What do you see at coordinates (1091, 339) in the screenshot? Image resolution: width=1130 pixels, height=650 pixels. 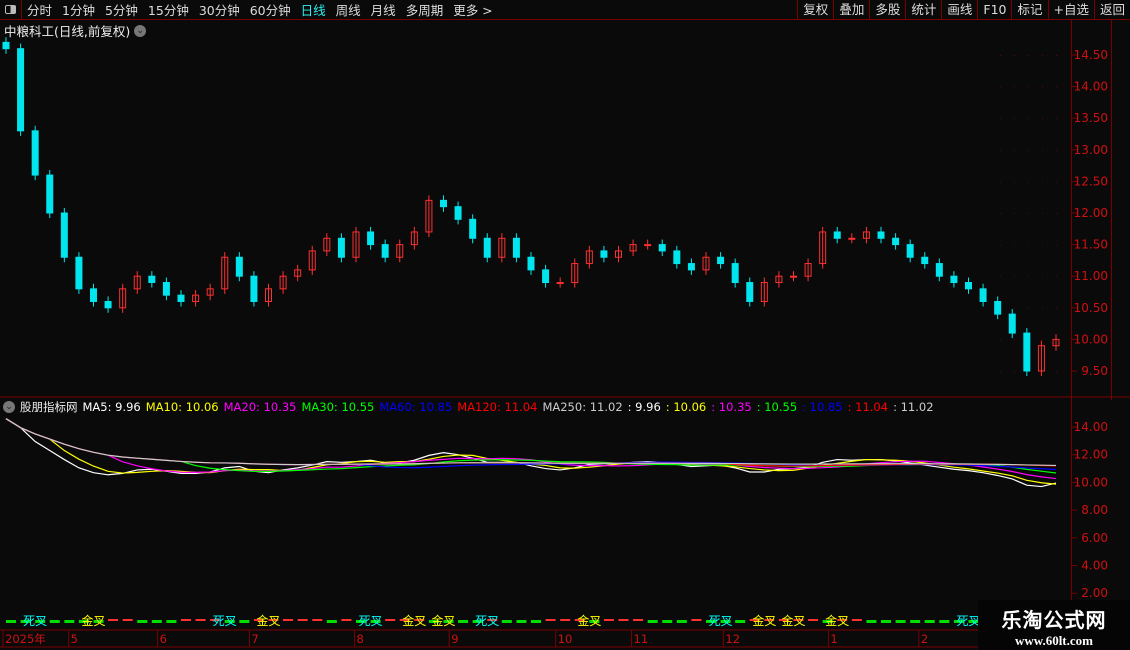 I see `price-tick-label: 10.00` at bounding box center [1091, 339].